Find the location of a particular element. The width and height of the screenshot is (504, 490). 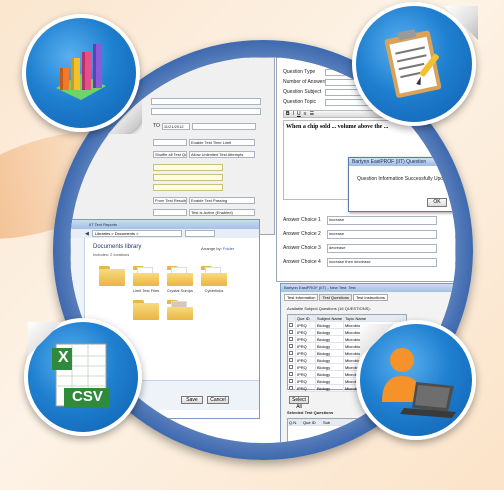

folder-name: Cyberlinks is located at coordinates (214, 290).